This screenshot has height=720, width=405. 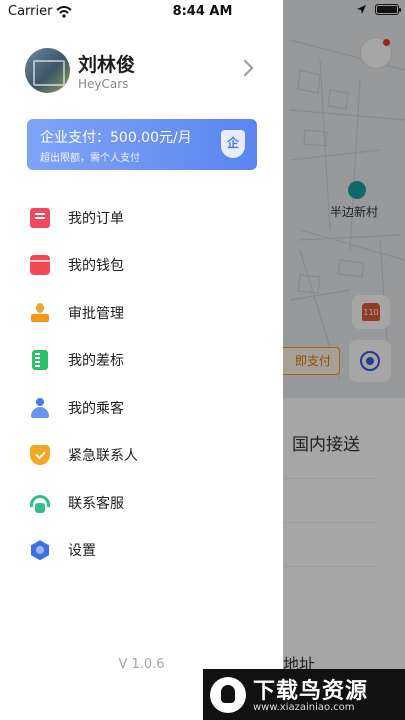 What do you see at coordinates (107, 65) in the screenshot?
I see `user-name: 刘林俊` at bounding box center [107, 65].